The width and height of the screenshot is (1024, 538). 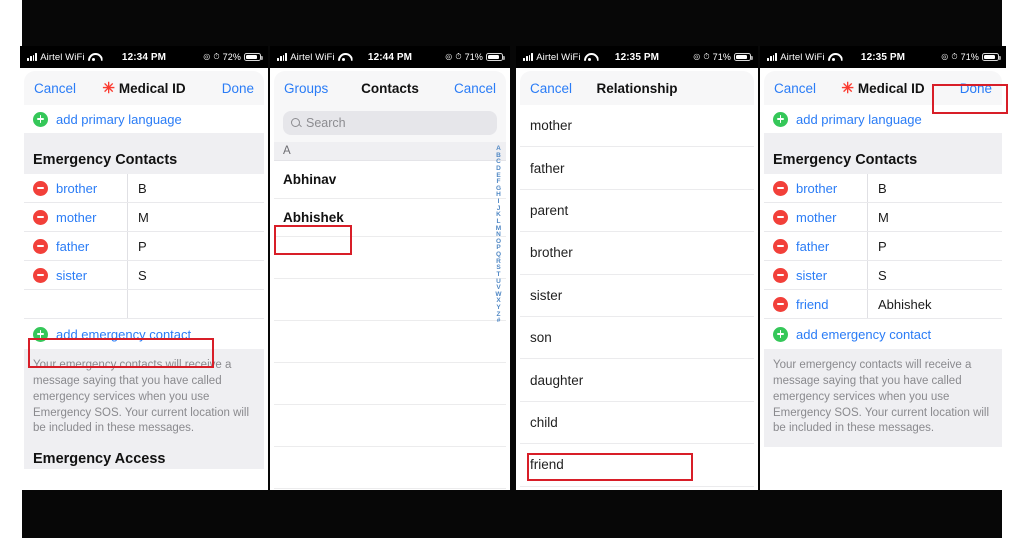 I want to click on relation-label: mother, so click(x=816, y=217).